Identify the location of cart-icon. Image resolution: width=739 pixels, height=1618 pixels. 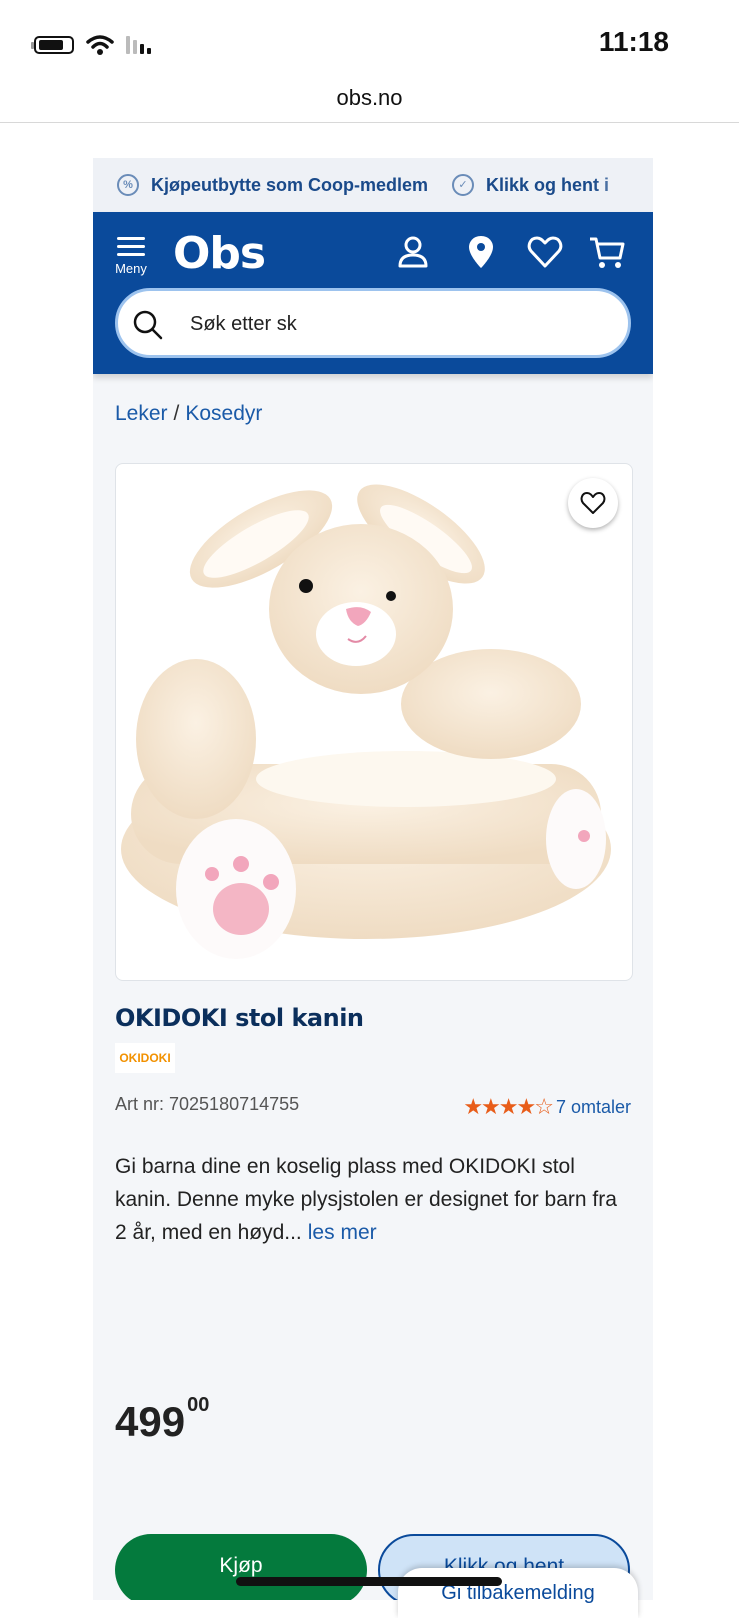
(607, 252).